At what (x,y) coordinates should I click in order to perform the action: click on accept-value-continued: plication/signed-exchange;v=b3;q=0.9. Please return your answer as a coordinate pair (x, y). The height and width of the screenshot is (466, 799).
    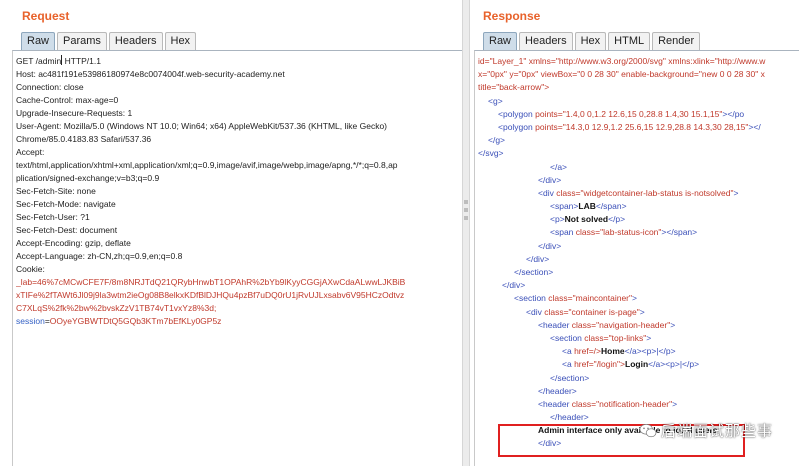
    Looking at the image, I should click on (88, 178).